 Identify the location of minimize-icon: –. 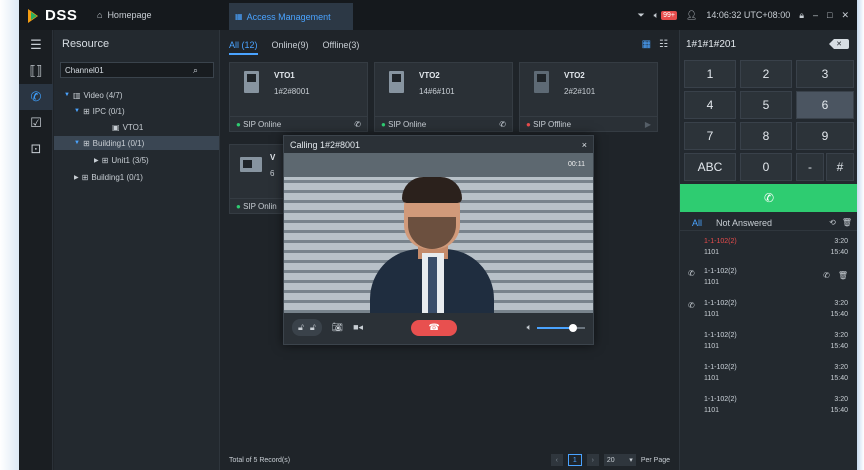
(815, 15).